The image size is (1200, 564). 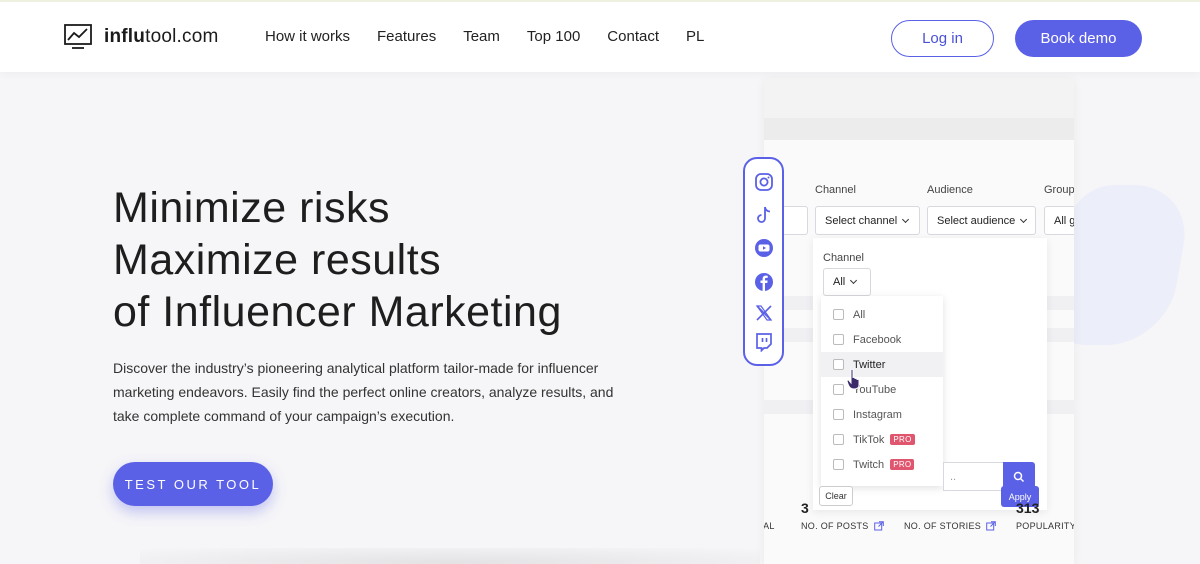 What do you see at coordinates (950, 190) in the screenshot?
I see `audience-label: Audience` at bounding box center [950, 190].